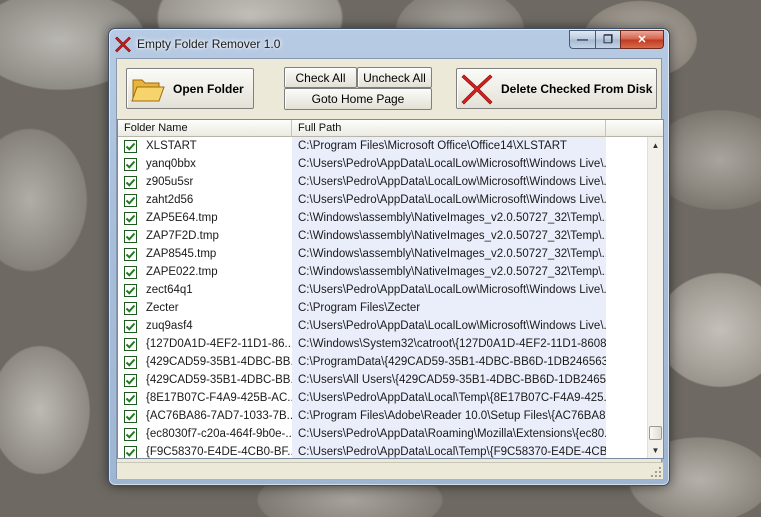 This screenshot has height=517, width=761. I want to click on title-bar: Empty Folder Remover 1.0 — ❐ ✕, so click(389, 43).